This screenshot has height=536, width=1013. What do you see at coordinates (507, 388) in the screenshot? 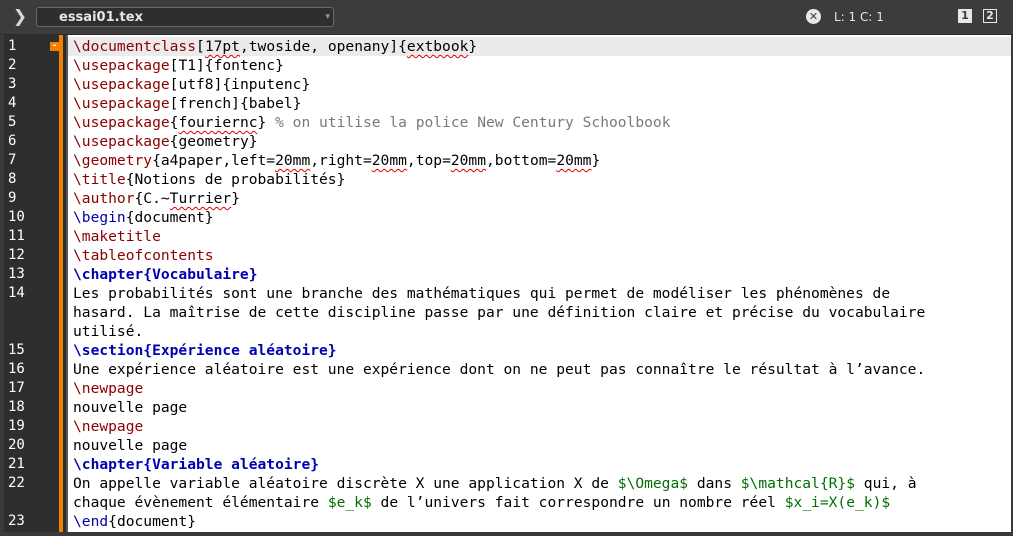
I see `code-line: 17 \newpage` at bounding box center [507, 388].